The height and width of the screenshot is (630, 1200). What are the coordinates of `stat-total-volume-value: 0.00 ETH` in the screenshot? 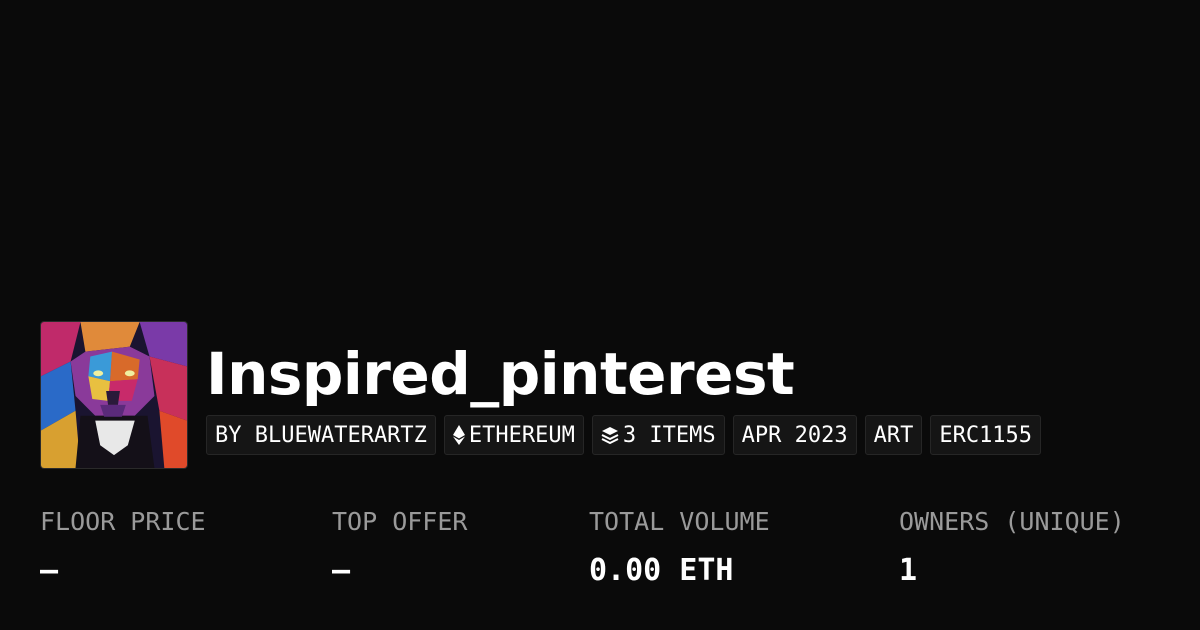 It's located at (661, 570).